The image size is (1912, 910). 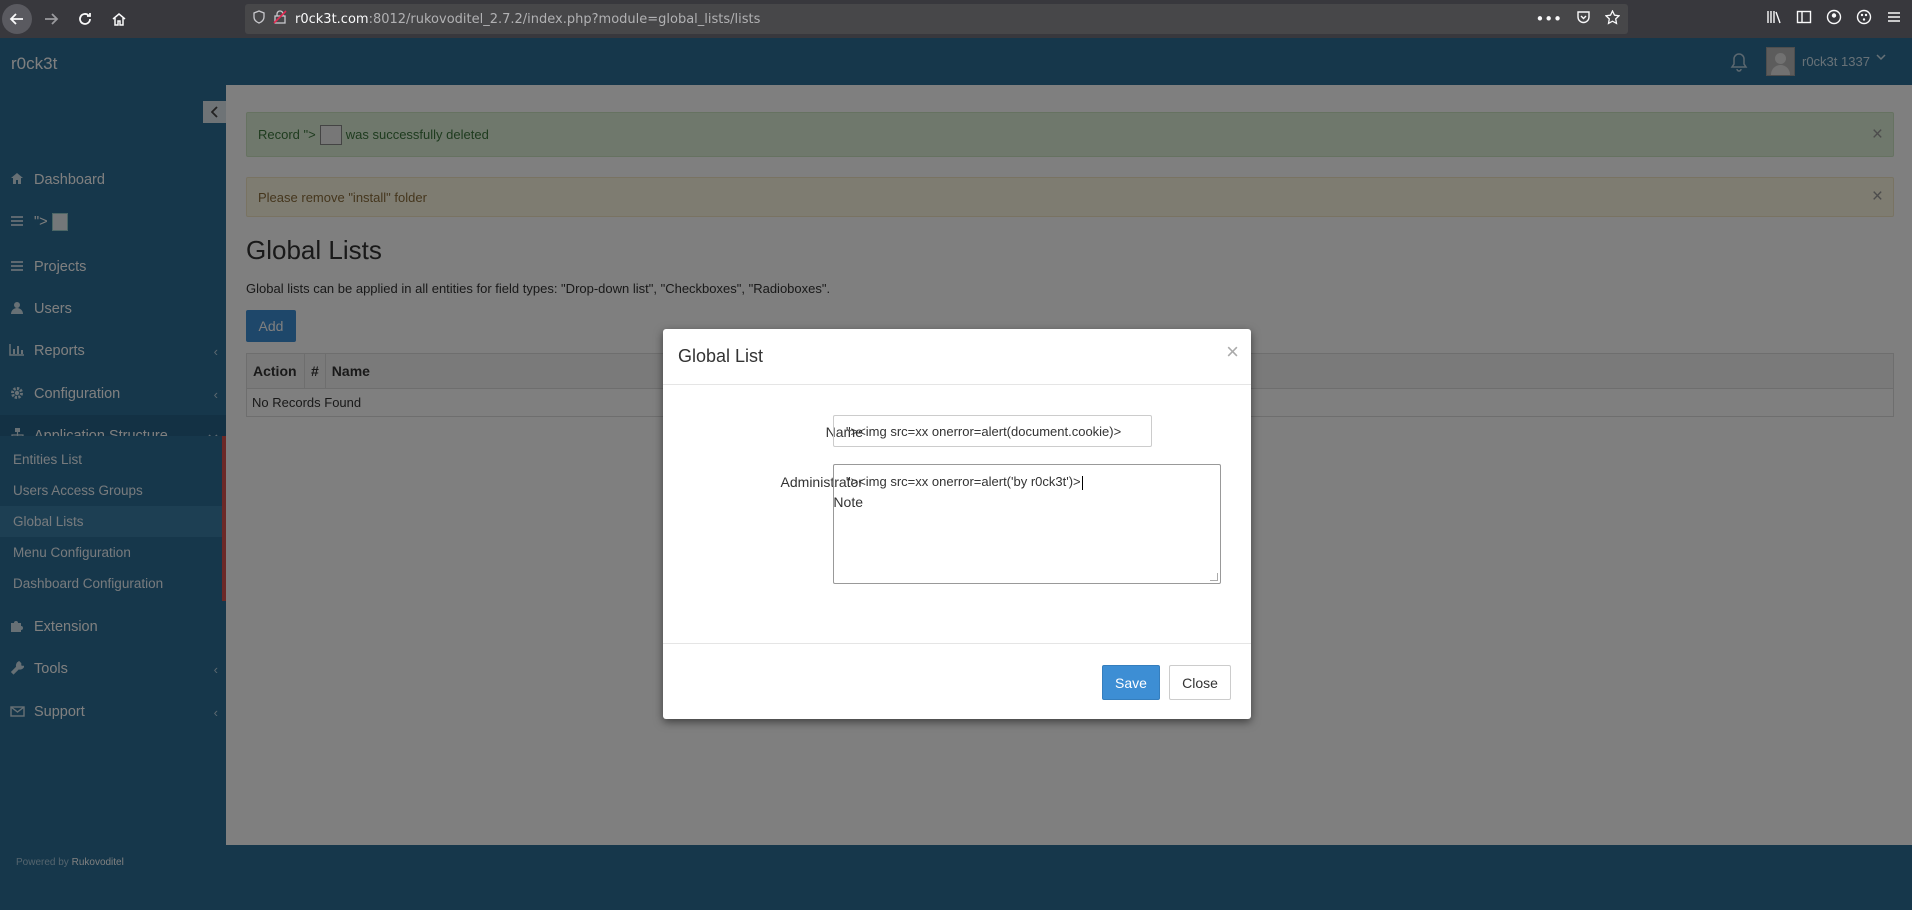 I want to click on insecure-lock-icon, so click(x=284, y=19).